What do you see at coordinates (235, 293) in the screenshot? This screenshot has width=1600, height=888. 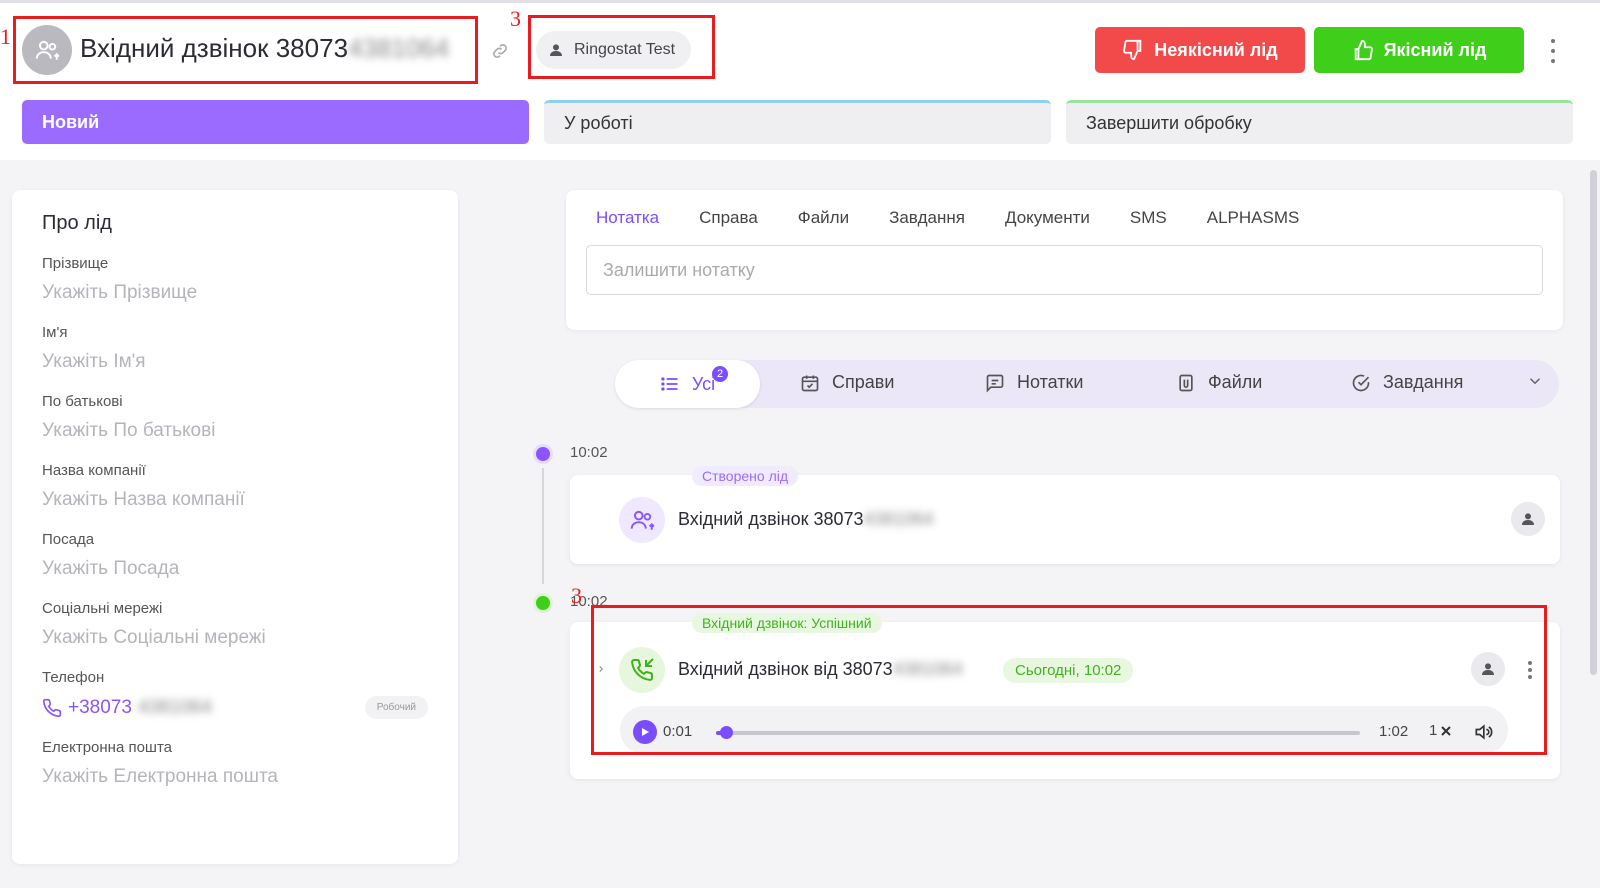 I see `field-surname-value: Укажіть Прізвище` at bounding box center [235, 293].